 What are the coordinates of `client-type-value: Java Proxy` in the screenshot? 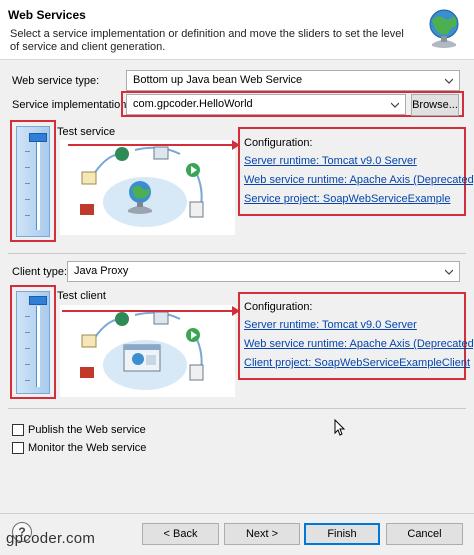 It's located at (101, 271).